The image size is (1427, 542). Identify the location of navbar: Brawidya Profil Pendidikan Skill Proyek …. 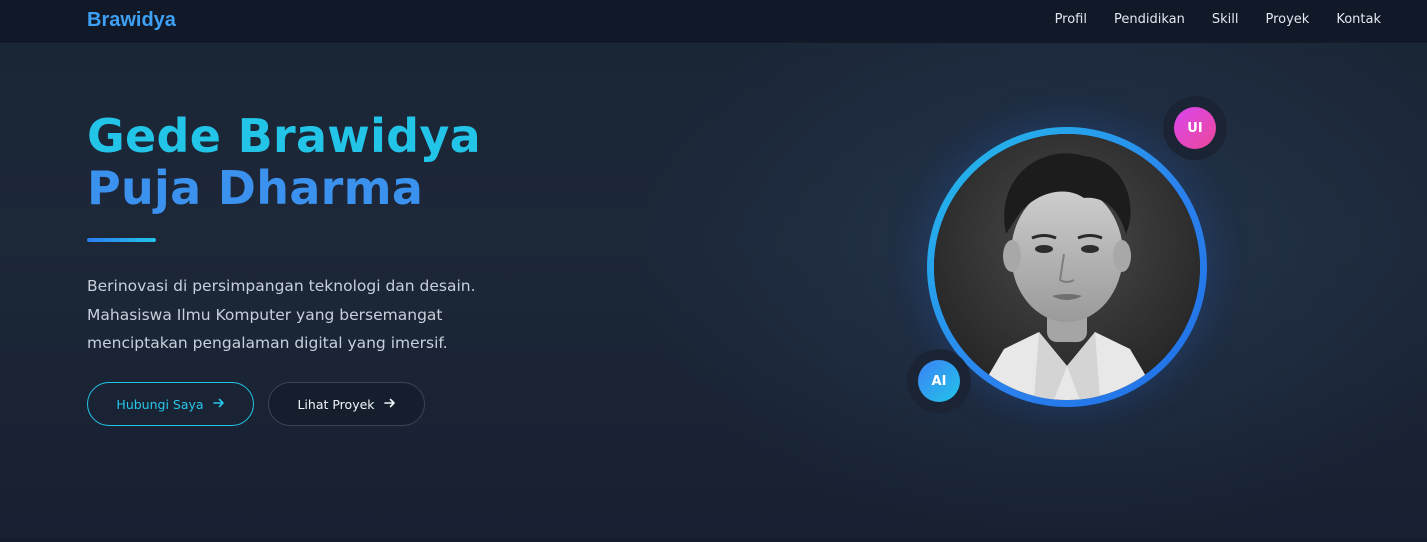
(713, 22).